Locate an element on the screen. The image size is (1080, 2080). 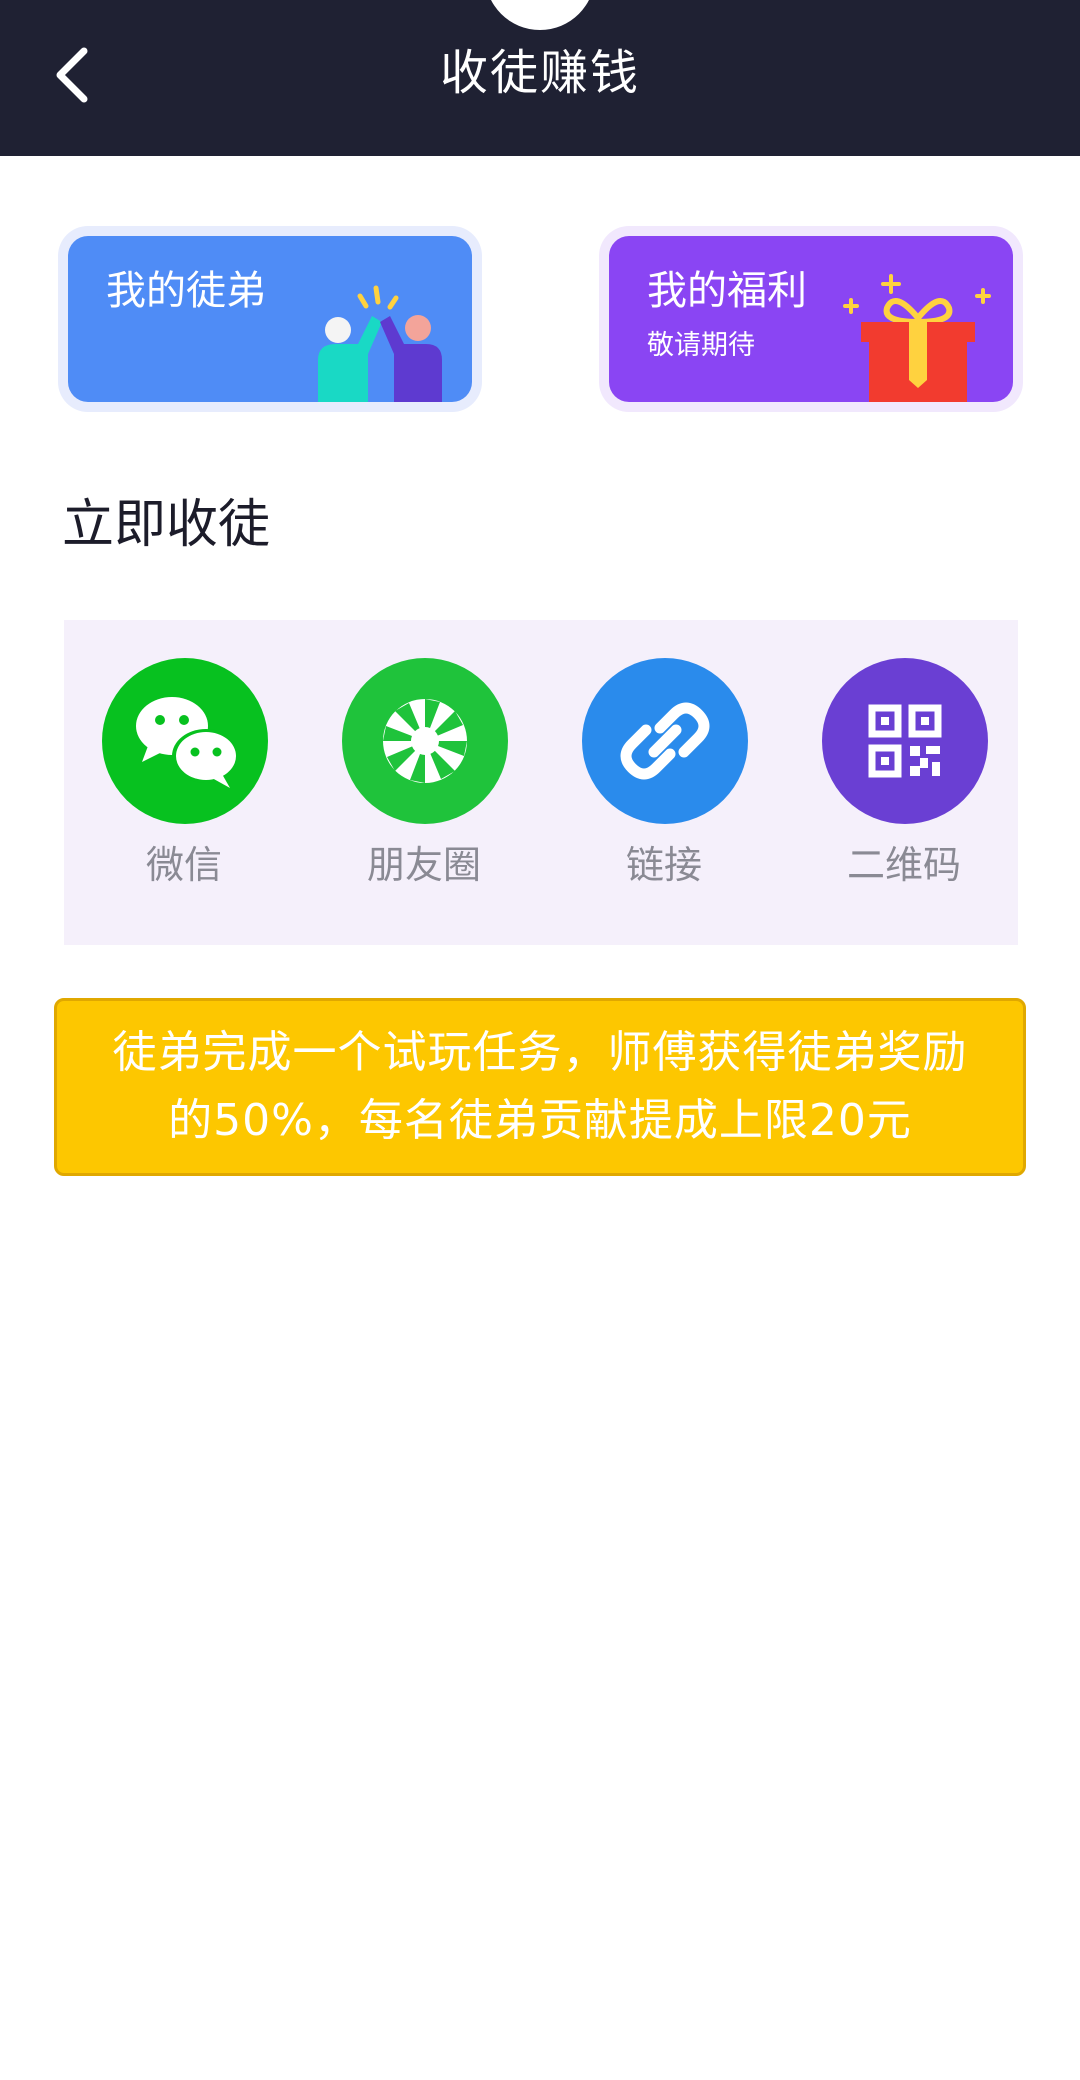
header-bar: 收徒赚钱 is located at coordinates (540, 78).